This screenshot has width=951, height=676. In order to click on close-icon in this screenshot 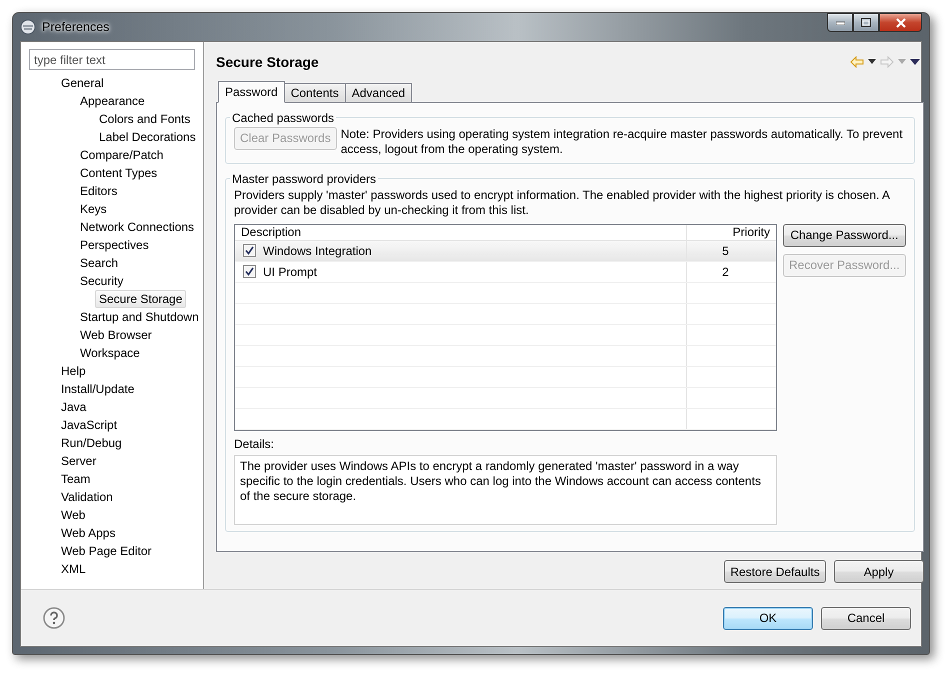, I will do `click(901, 23)`.